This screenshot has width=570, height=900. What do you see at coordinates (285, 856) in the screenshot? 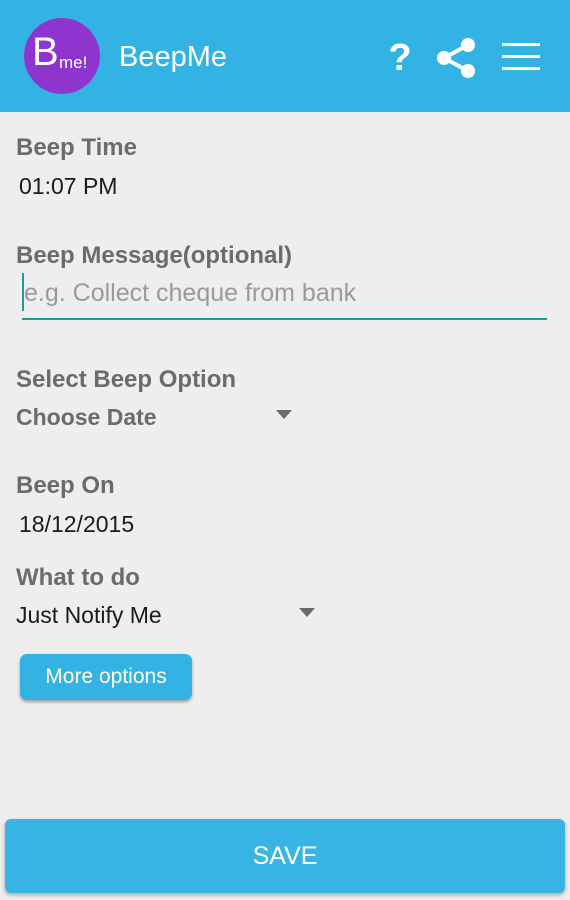
I see `save-button: SAVE` at bounding box center [285, 856].